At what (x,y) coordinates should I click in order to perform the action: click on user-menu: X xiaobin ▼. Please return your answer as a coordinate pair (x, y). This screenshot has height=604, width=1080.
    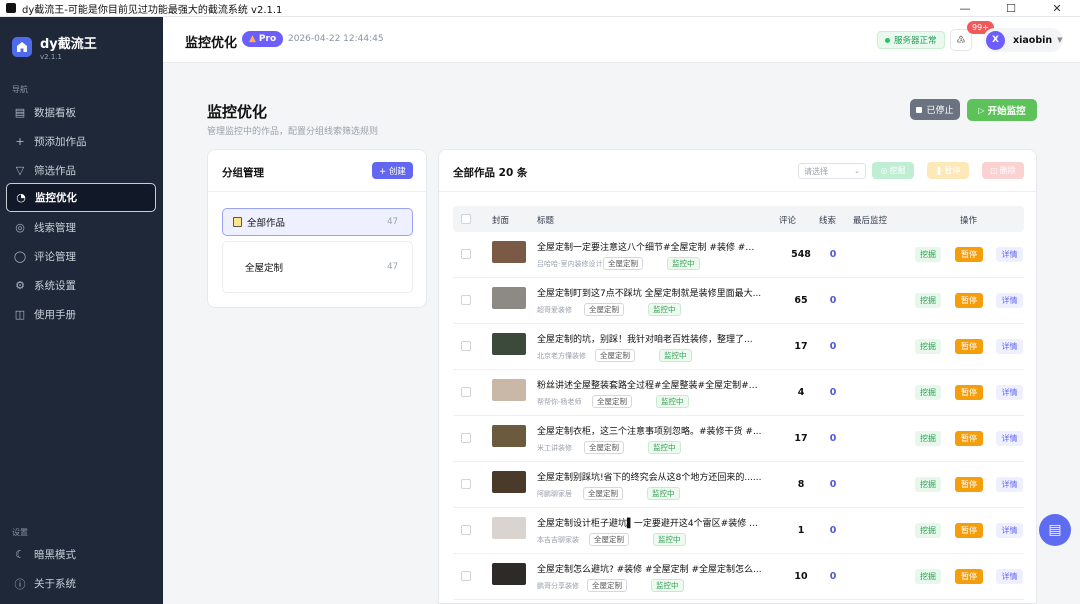
    Looking at the image, I should click on (1023, 40).